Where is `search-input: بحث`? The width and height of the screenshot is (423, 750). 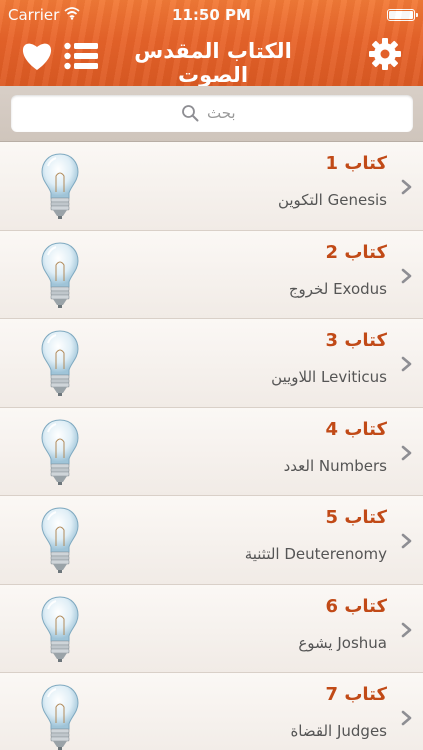
search-input: بحث is located at coordinates (212, 113).